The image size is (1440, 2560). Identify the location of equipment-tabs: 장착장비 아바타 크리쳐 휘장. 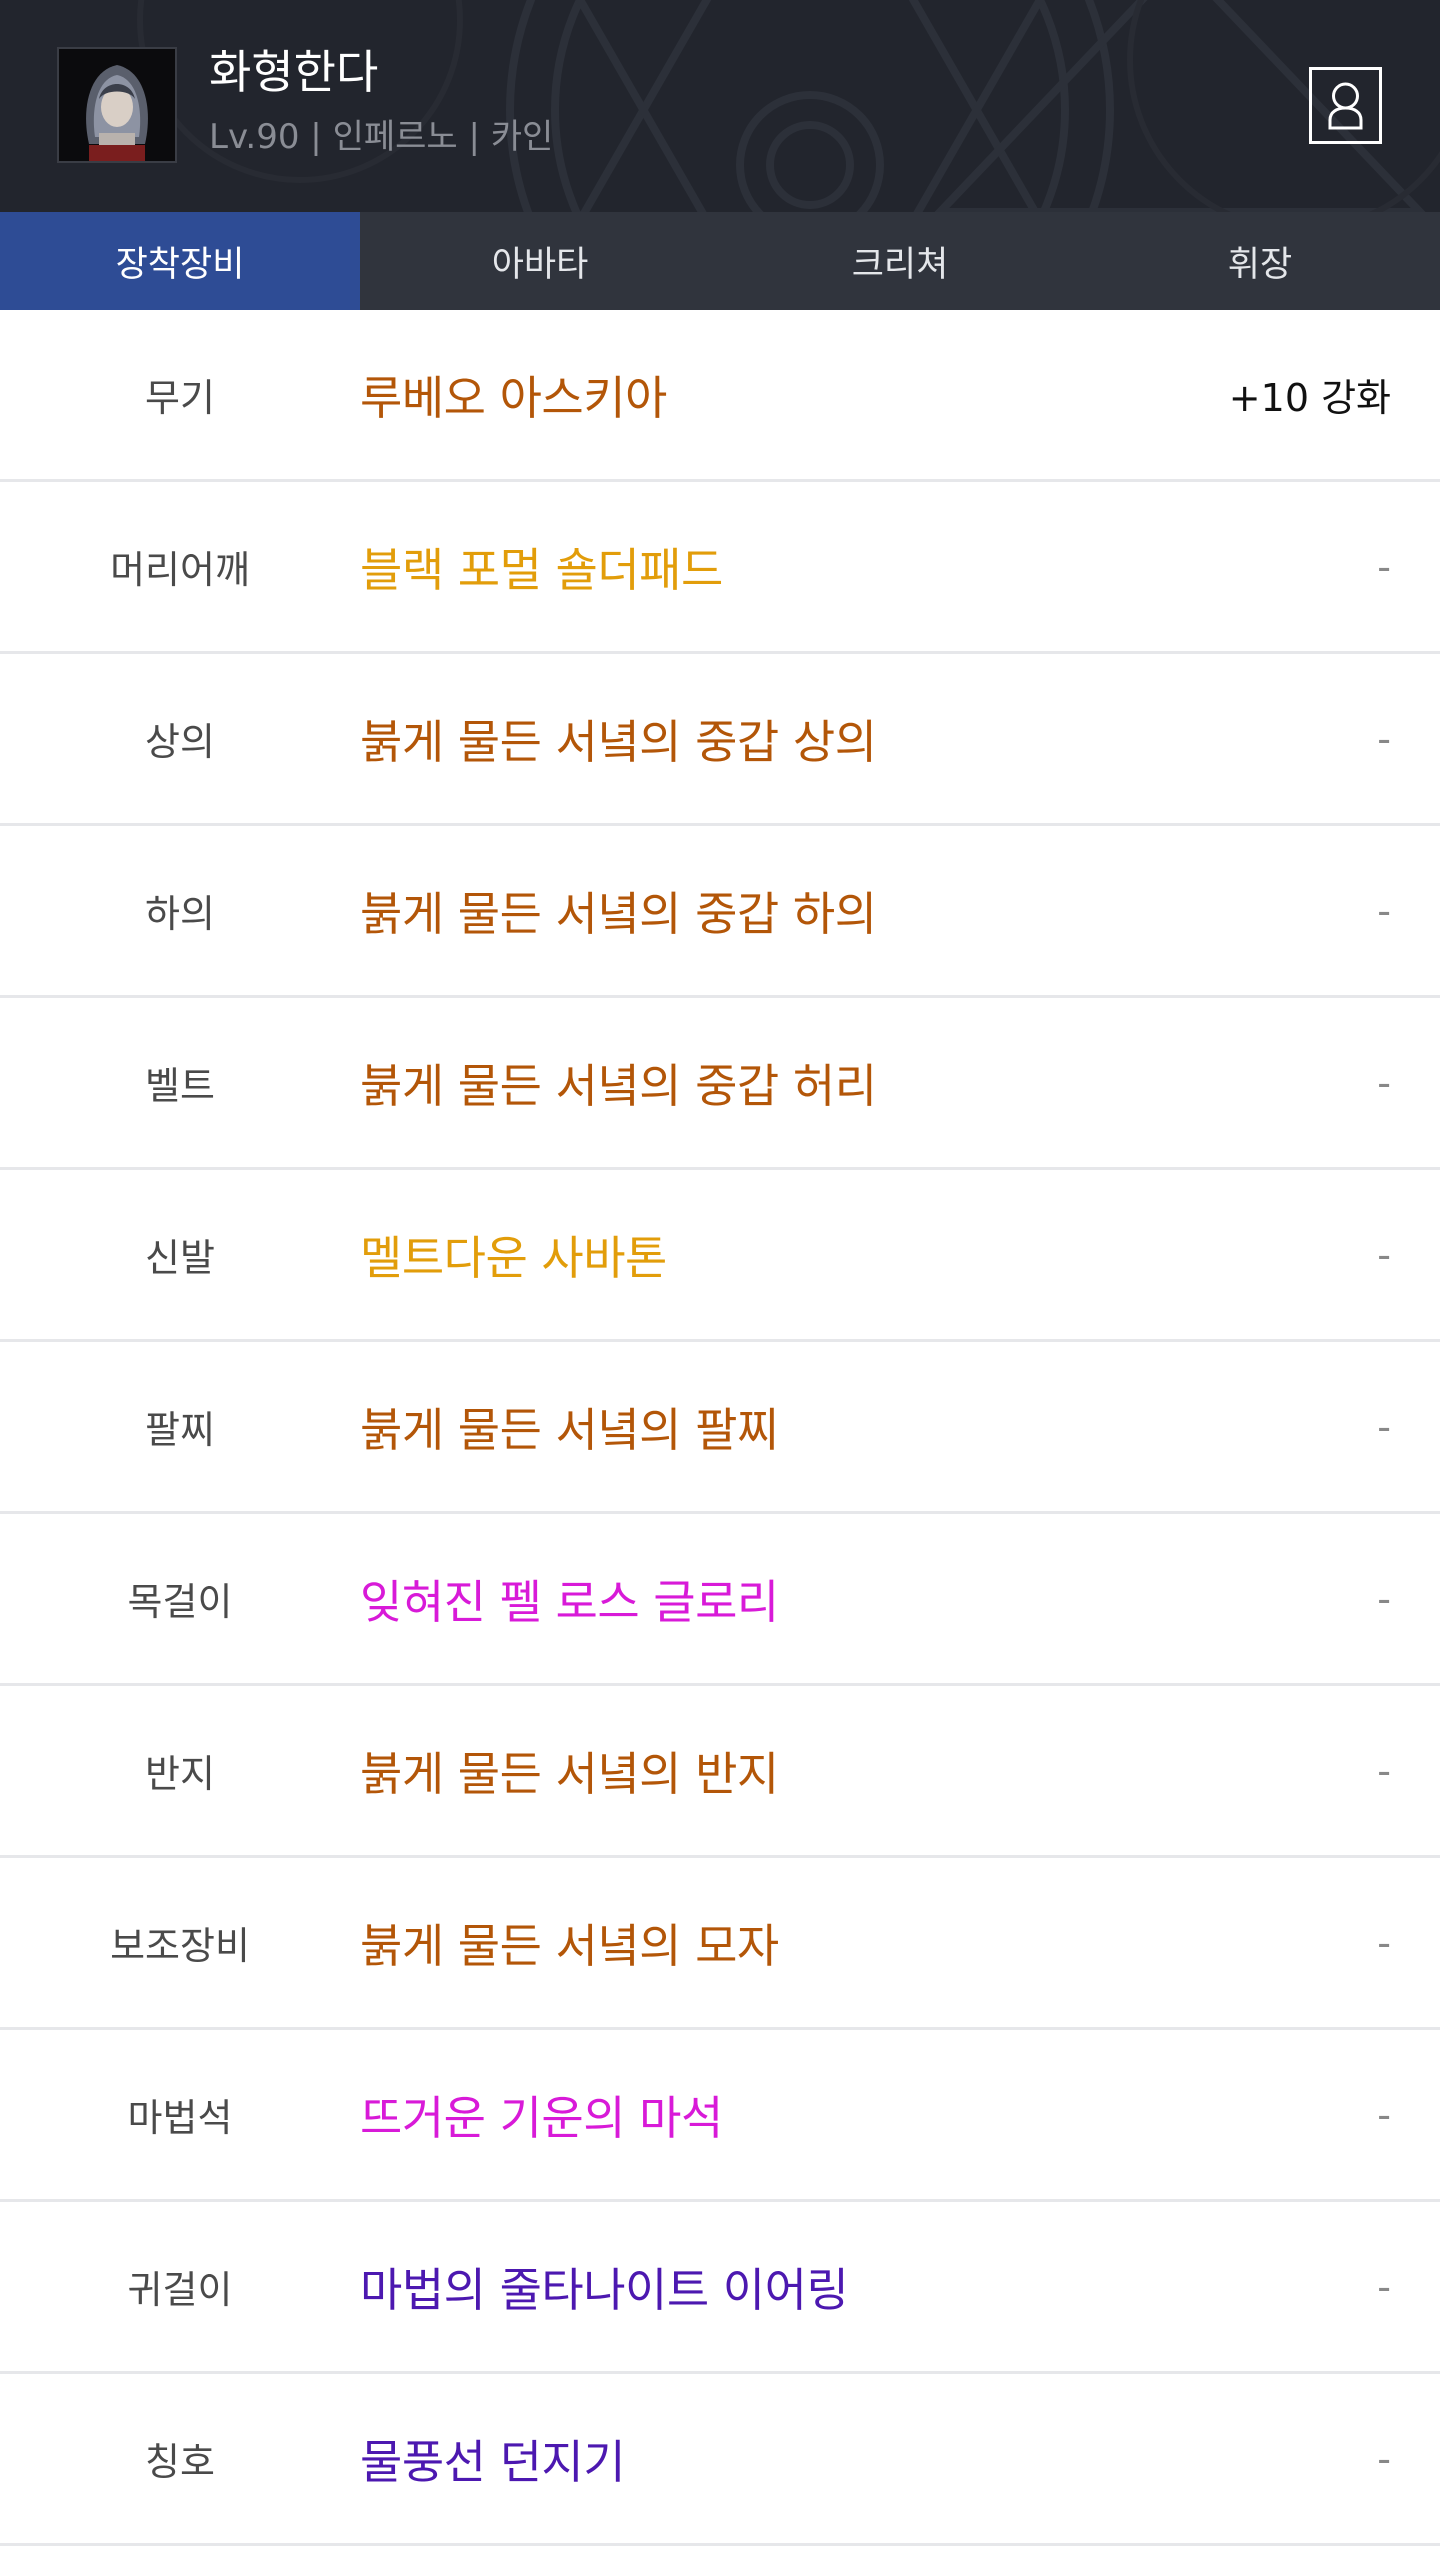
(720, 261).